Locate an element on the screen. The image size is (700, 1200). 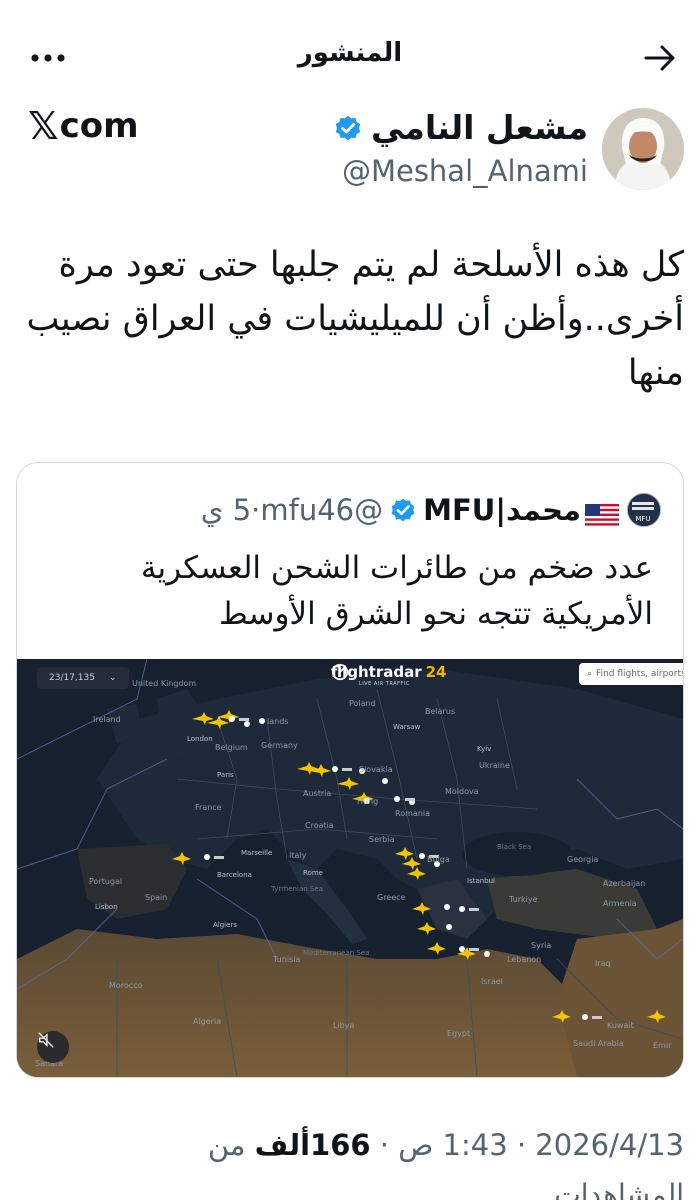
map-label: Serbia is located at coordinates (382, 839).